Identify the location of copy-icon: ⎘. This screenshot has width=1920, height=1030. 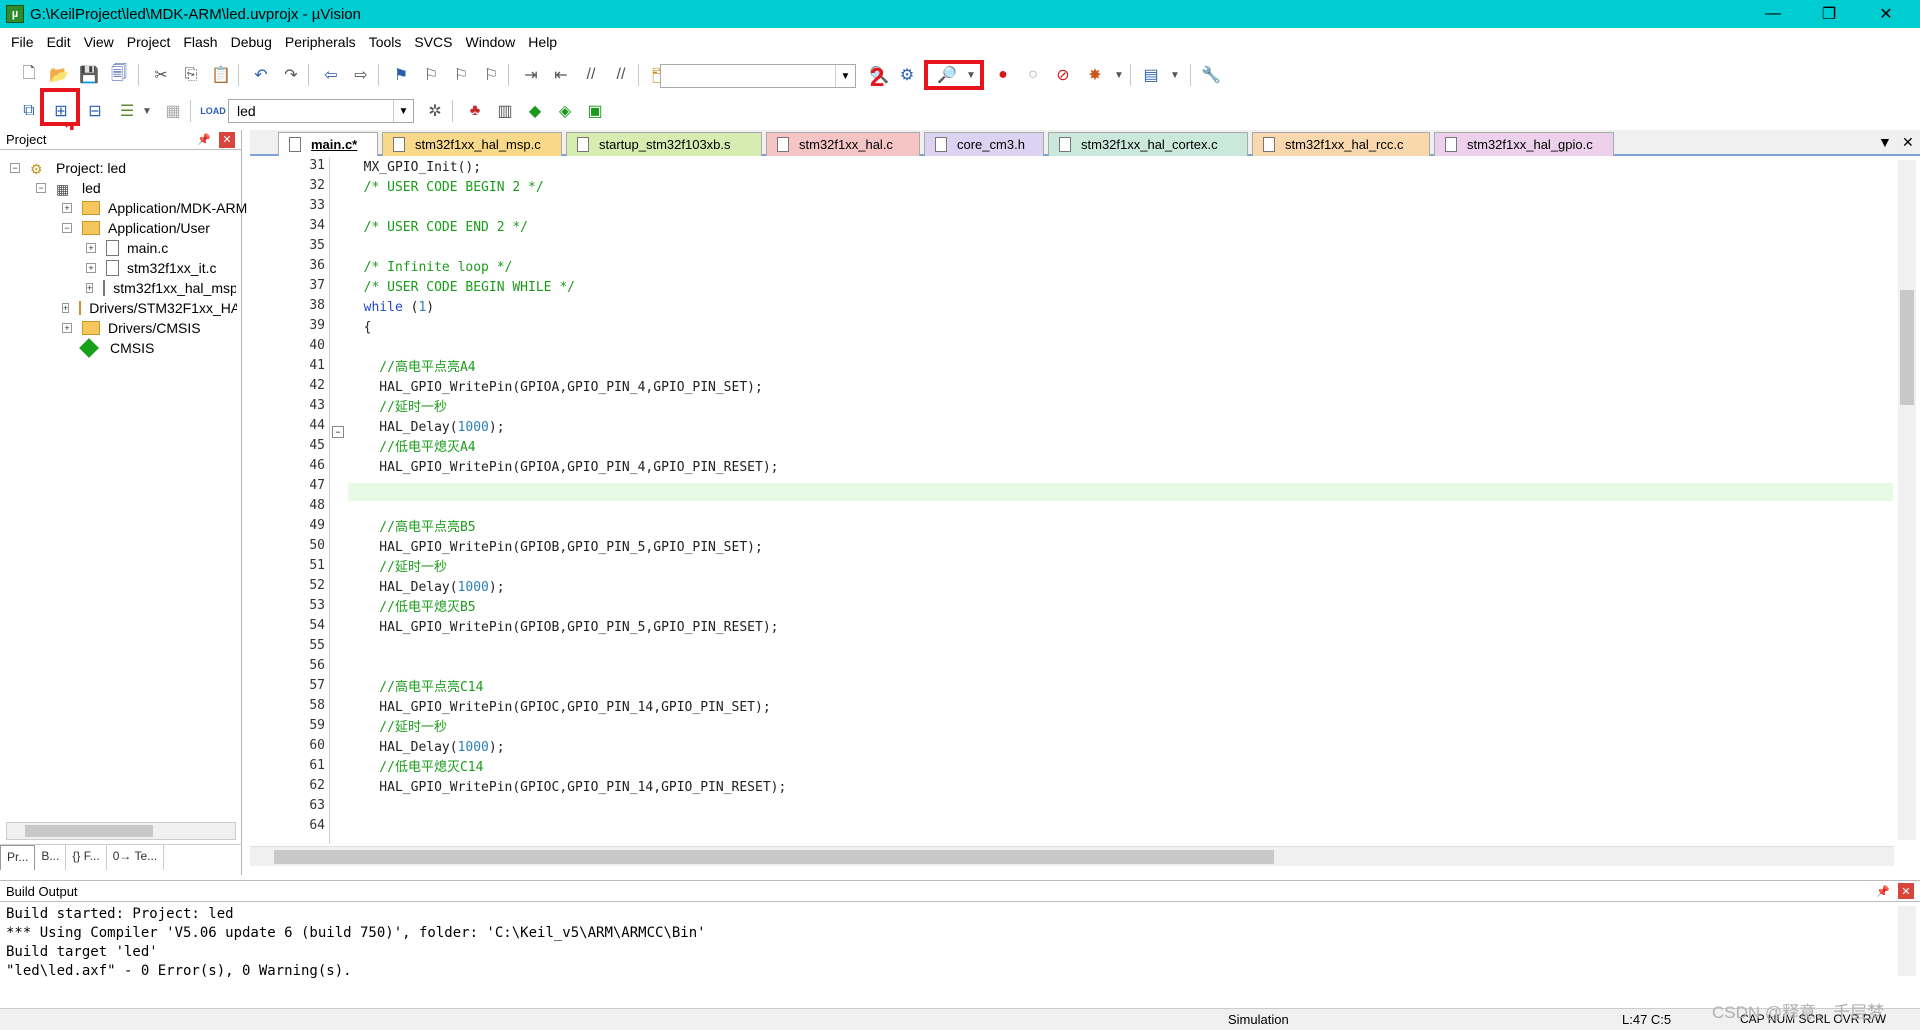
(191, 75).